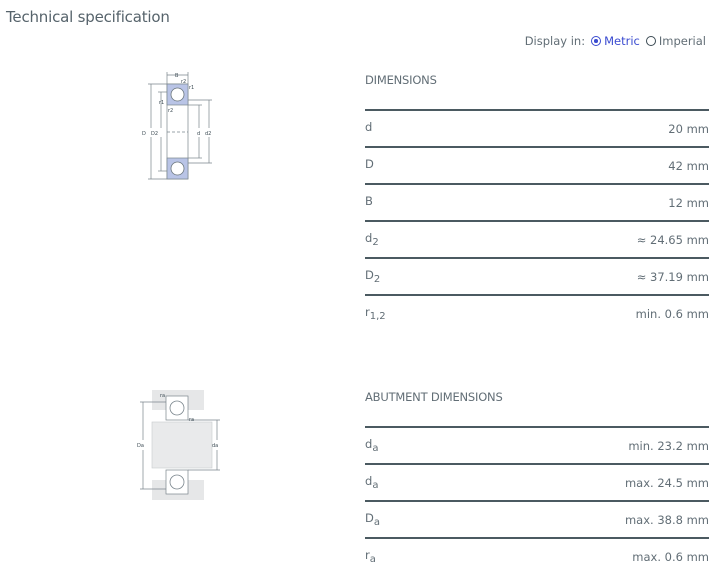  Describe the element at coordinates (191, 420) in the screenshot. I see `label-ra-inner: ra` at that location.